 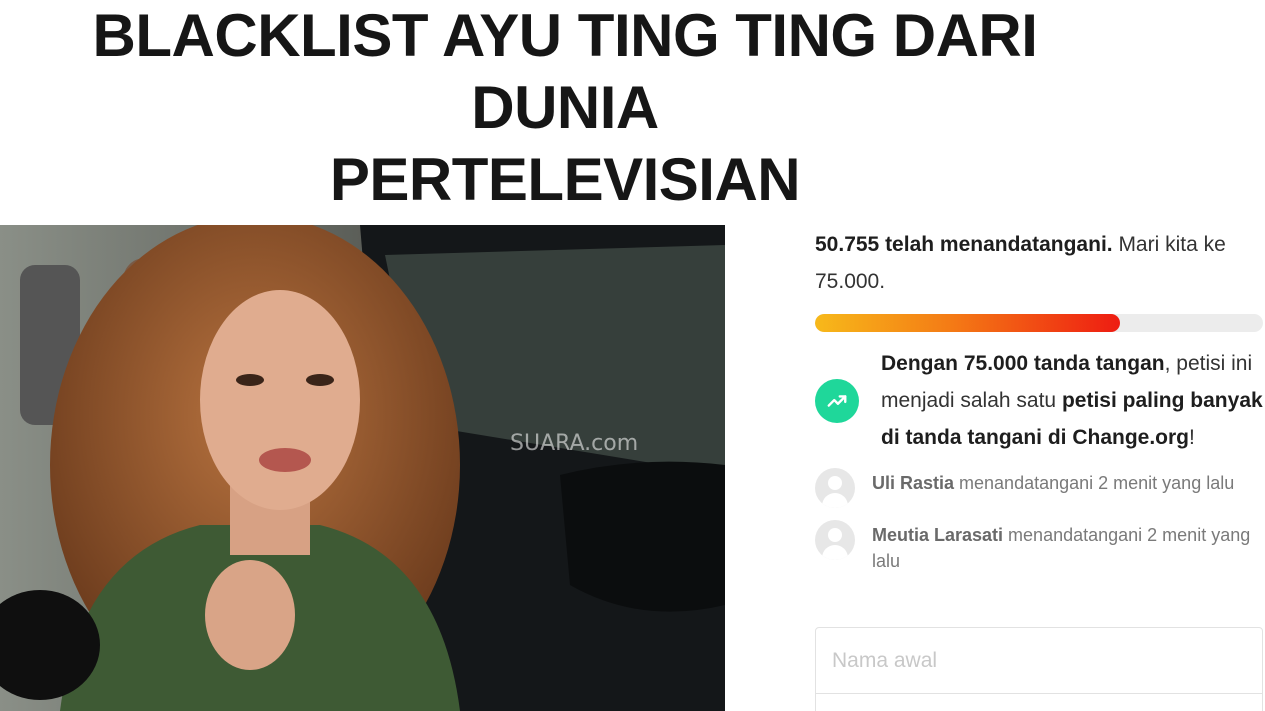 I want to click on petition-title-line2: PERTELEVISIAN, so click(x=565, y=179).